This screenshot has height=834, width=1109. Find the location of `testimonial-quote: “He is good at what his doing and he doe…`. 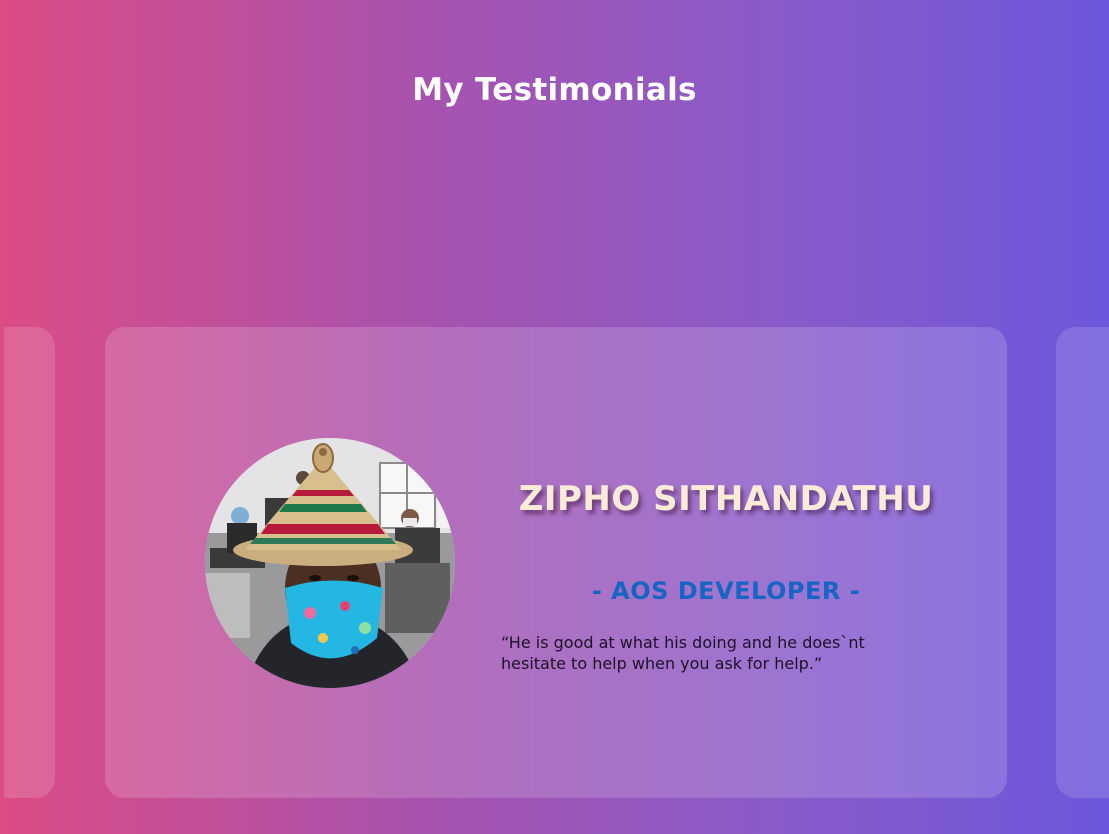

testimonial-quote: “He is good at what his doing and he doe… is located at coordinates (683, 653).